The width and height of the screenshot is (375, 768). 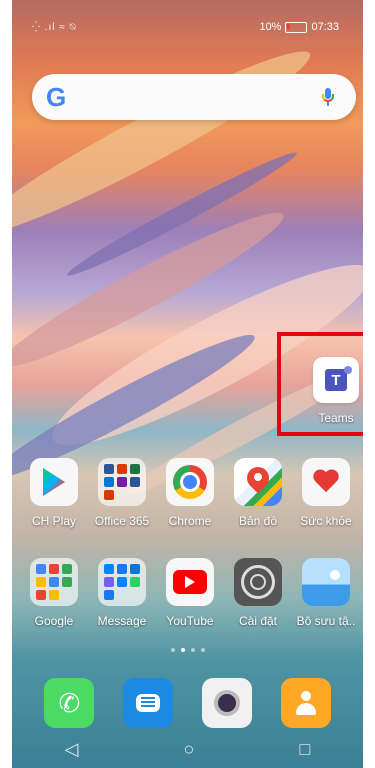 I want to click on app-settings: Cài đặt, so click(x=258, y=593).